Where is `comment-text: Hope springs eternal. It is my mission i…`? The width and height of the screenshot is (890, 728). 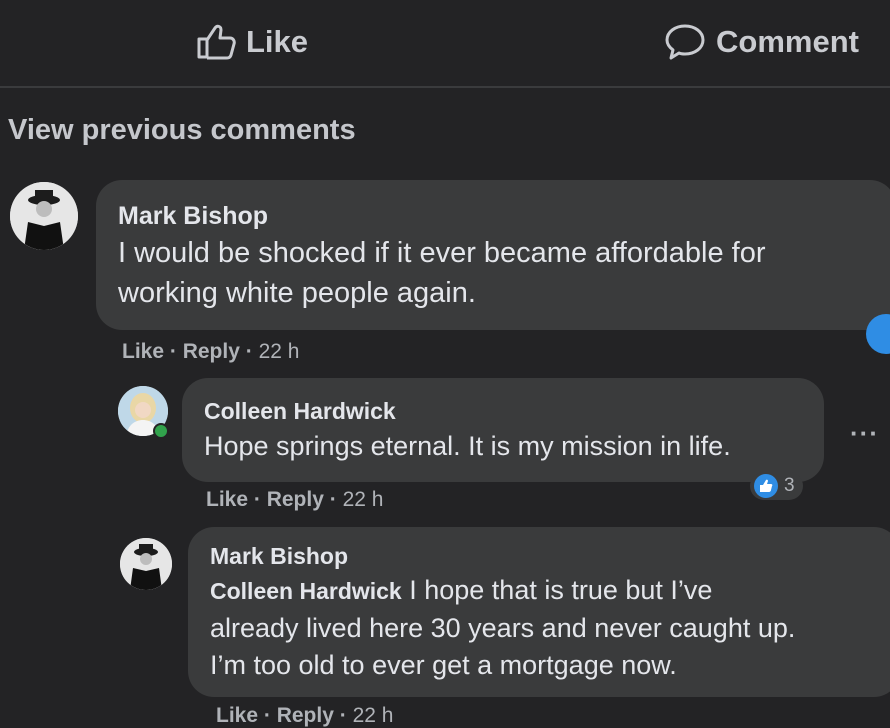 comment-text: Hope springs eternal. It is my mission i… is located at coordinates (503, 446).